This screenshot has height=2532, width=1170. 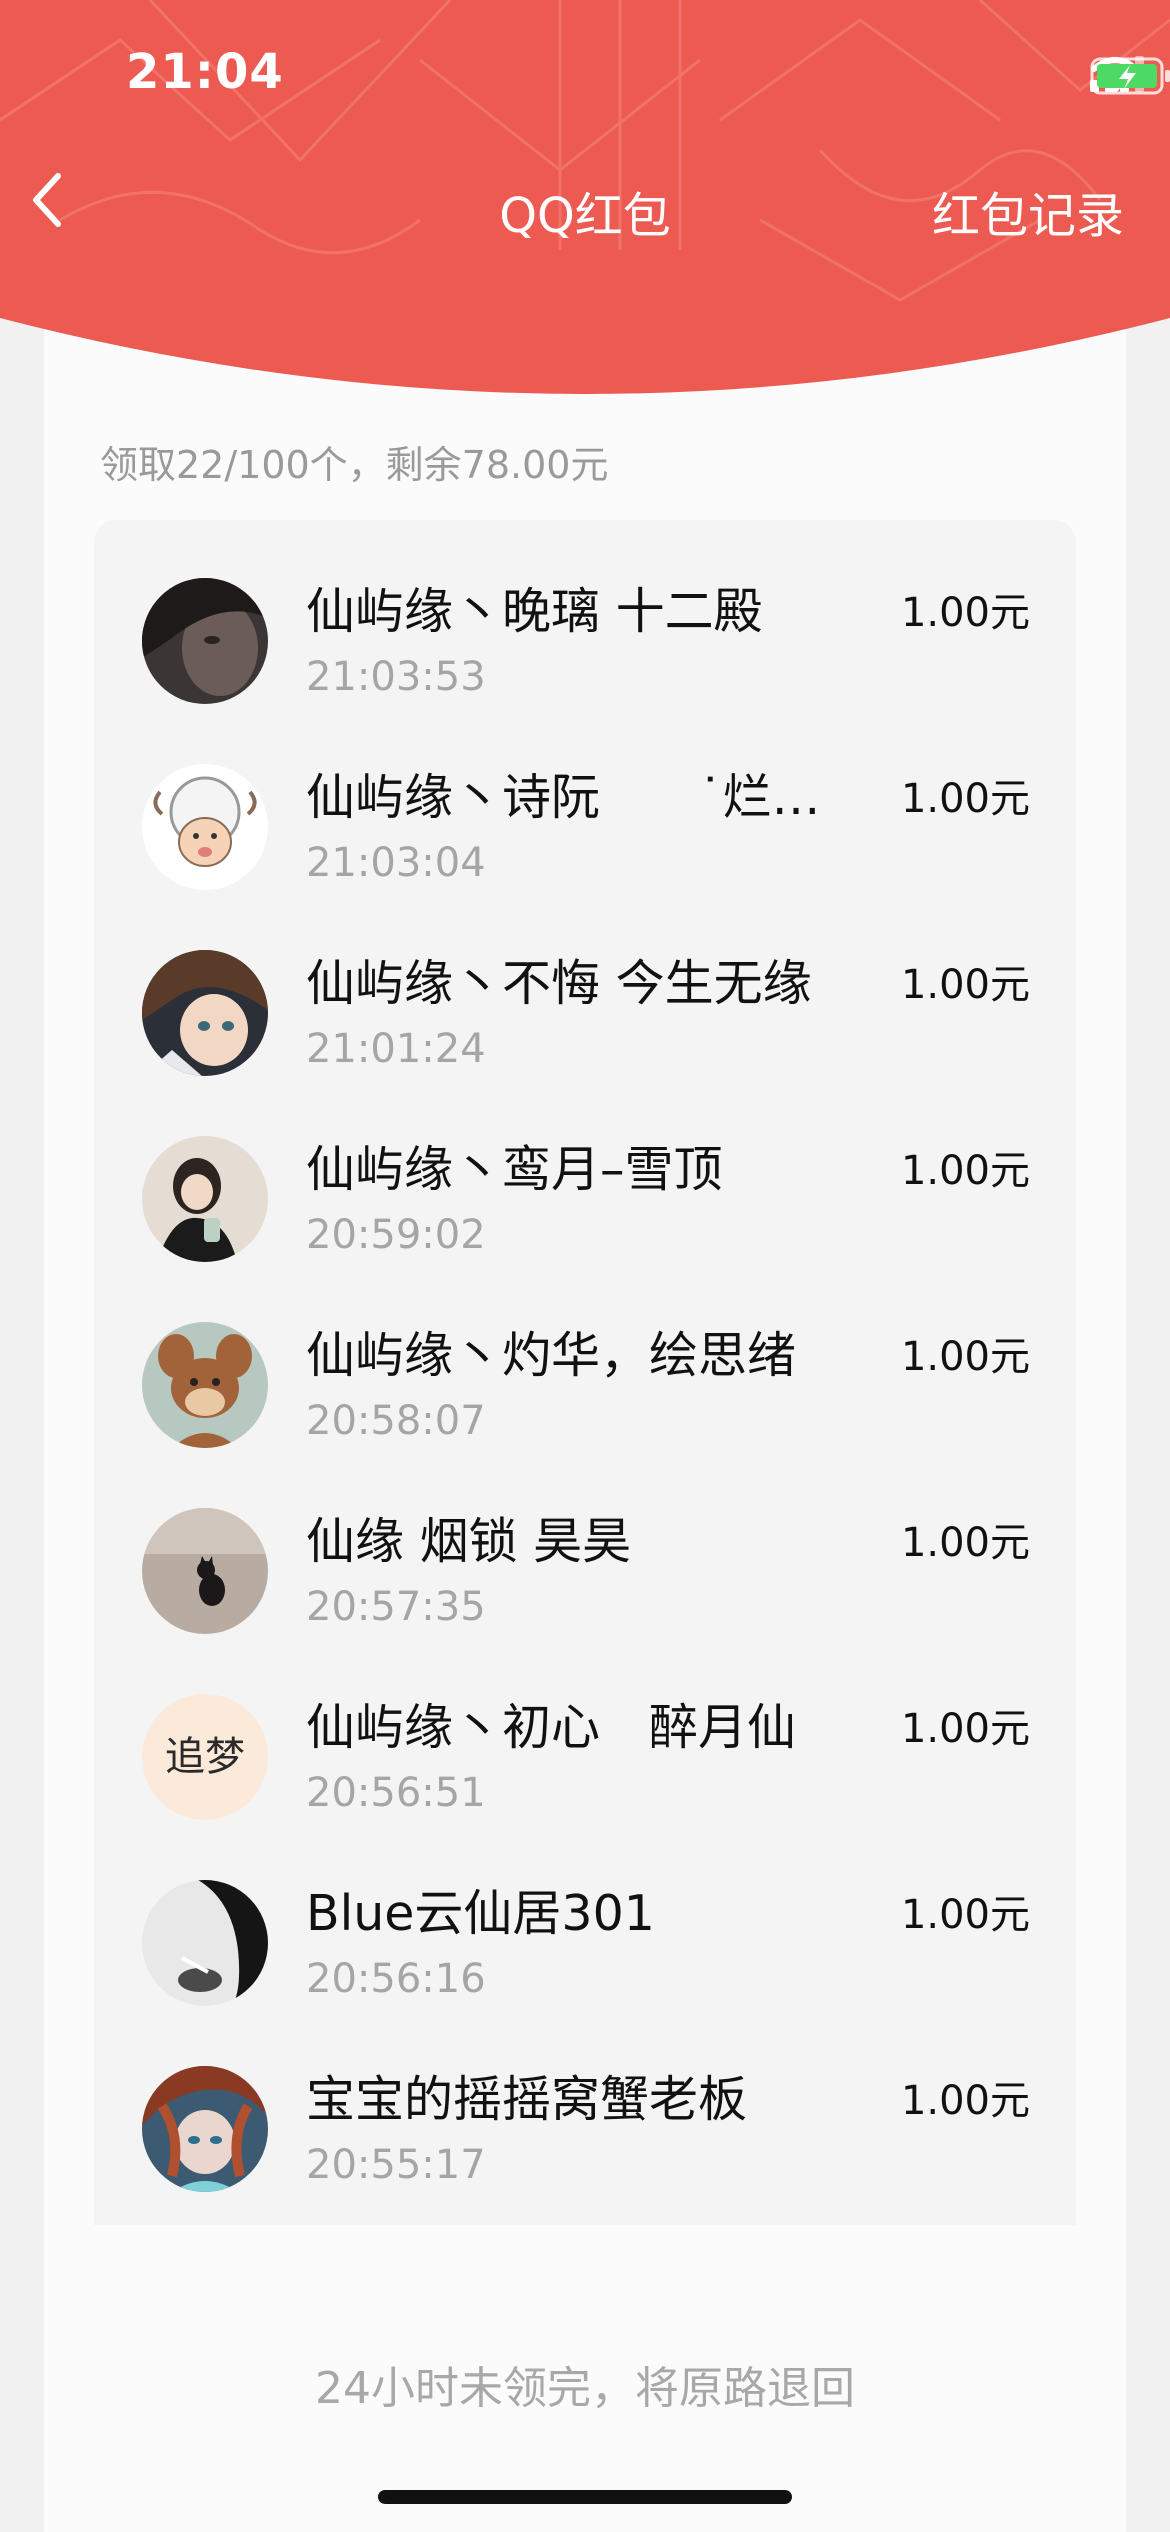 I want to click on red-packet-records-link: 红包记录, so click(x=1028, y=211).